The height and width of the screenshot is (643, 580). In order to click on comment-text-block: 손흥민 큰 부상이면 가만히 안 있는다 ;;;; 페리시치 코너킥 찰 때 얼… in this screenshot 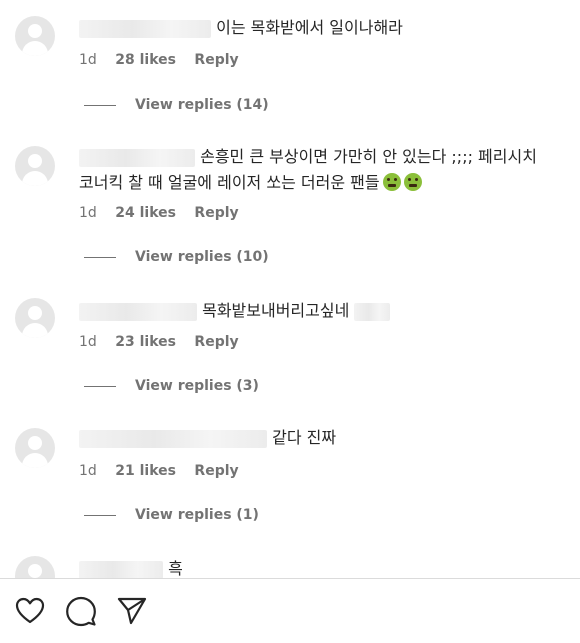, I will do `click(314, 170)`.